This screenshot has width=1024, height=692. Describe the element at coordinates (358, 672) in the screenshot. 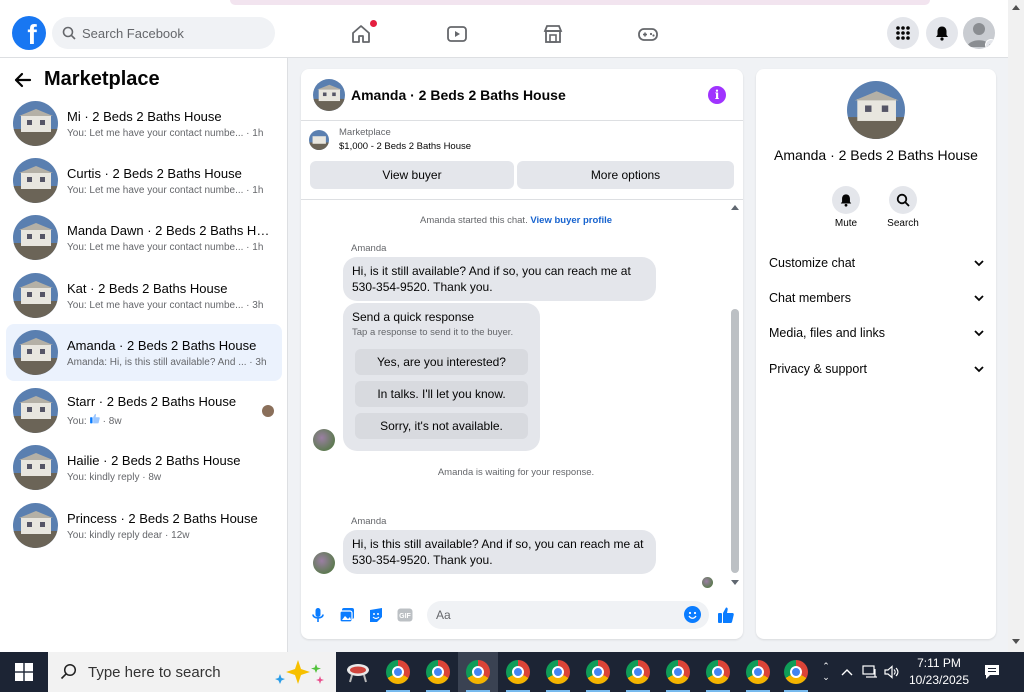

I see `taskbar-app-icon` at that location.